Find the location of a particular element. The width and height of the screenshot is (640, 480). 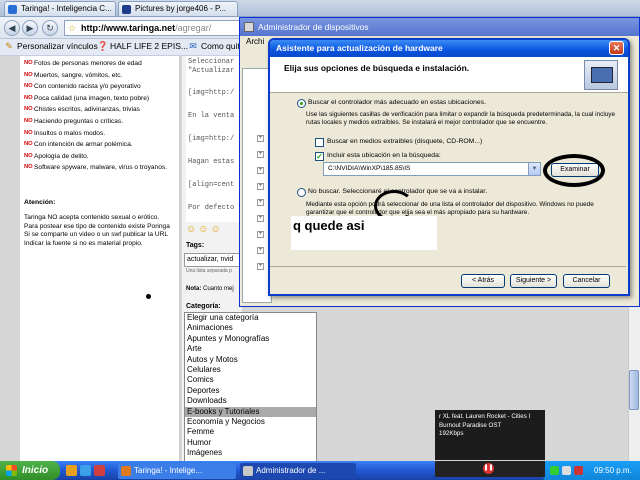

nota-label: Nota: is located at coordinates (194, 289).